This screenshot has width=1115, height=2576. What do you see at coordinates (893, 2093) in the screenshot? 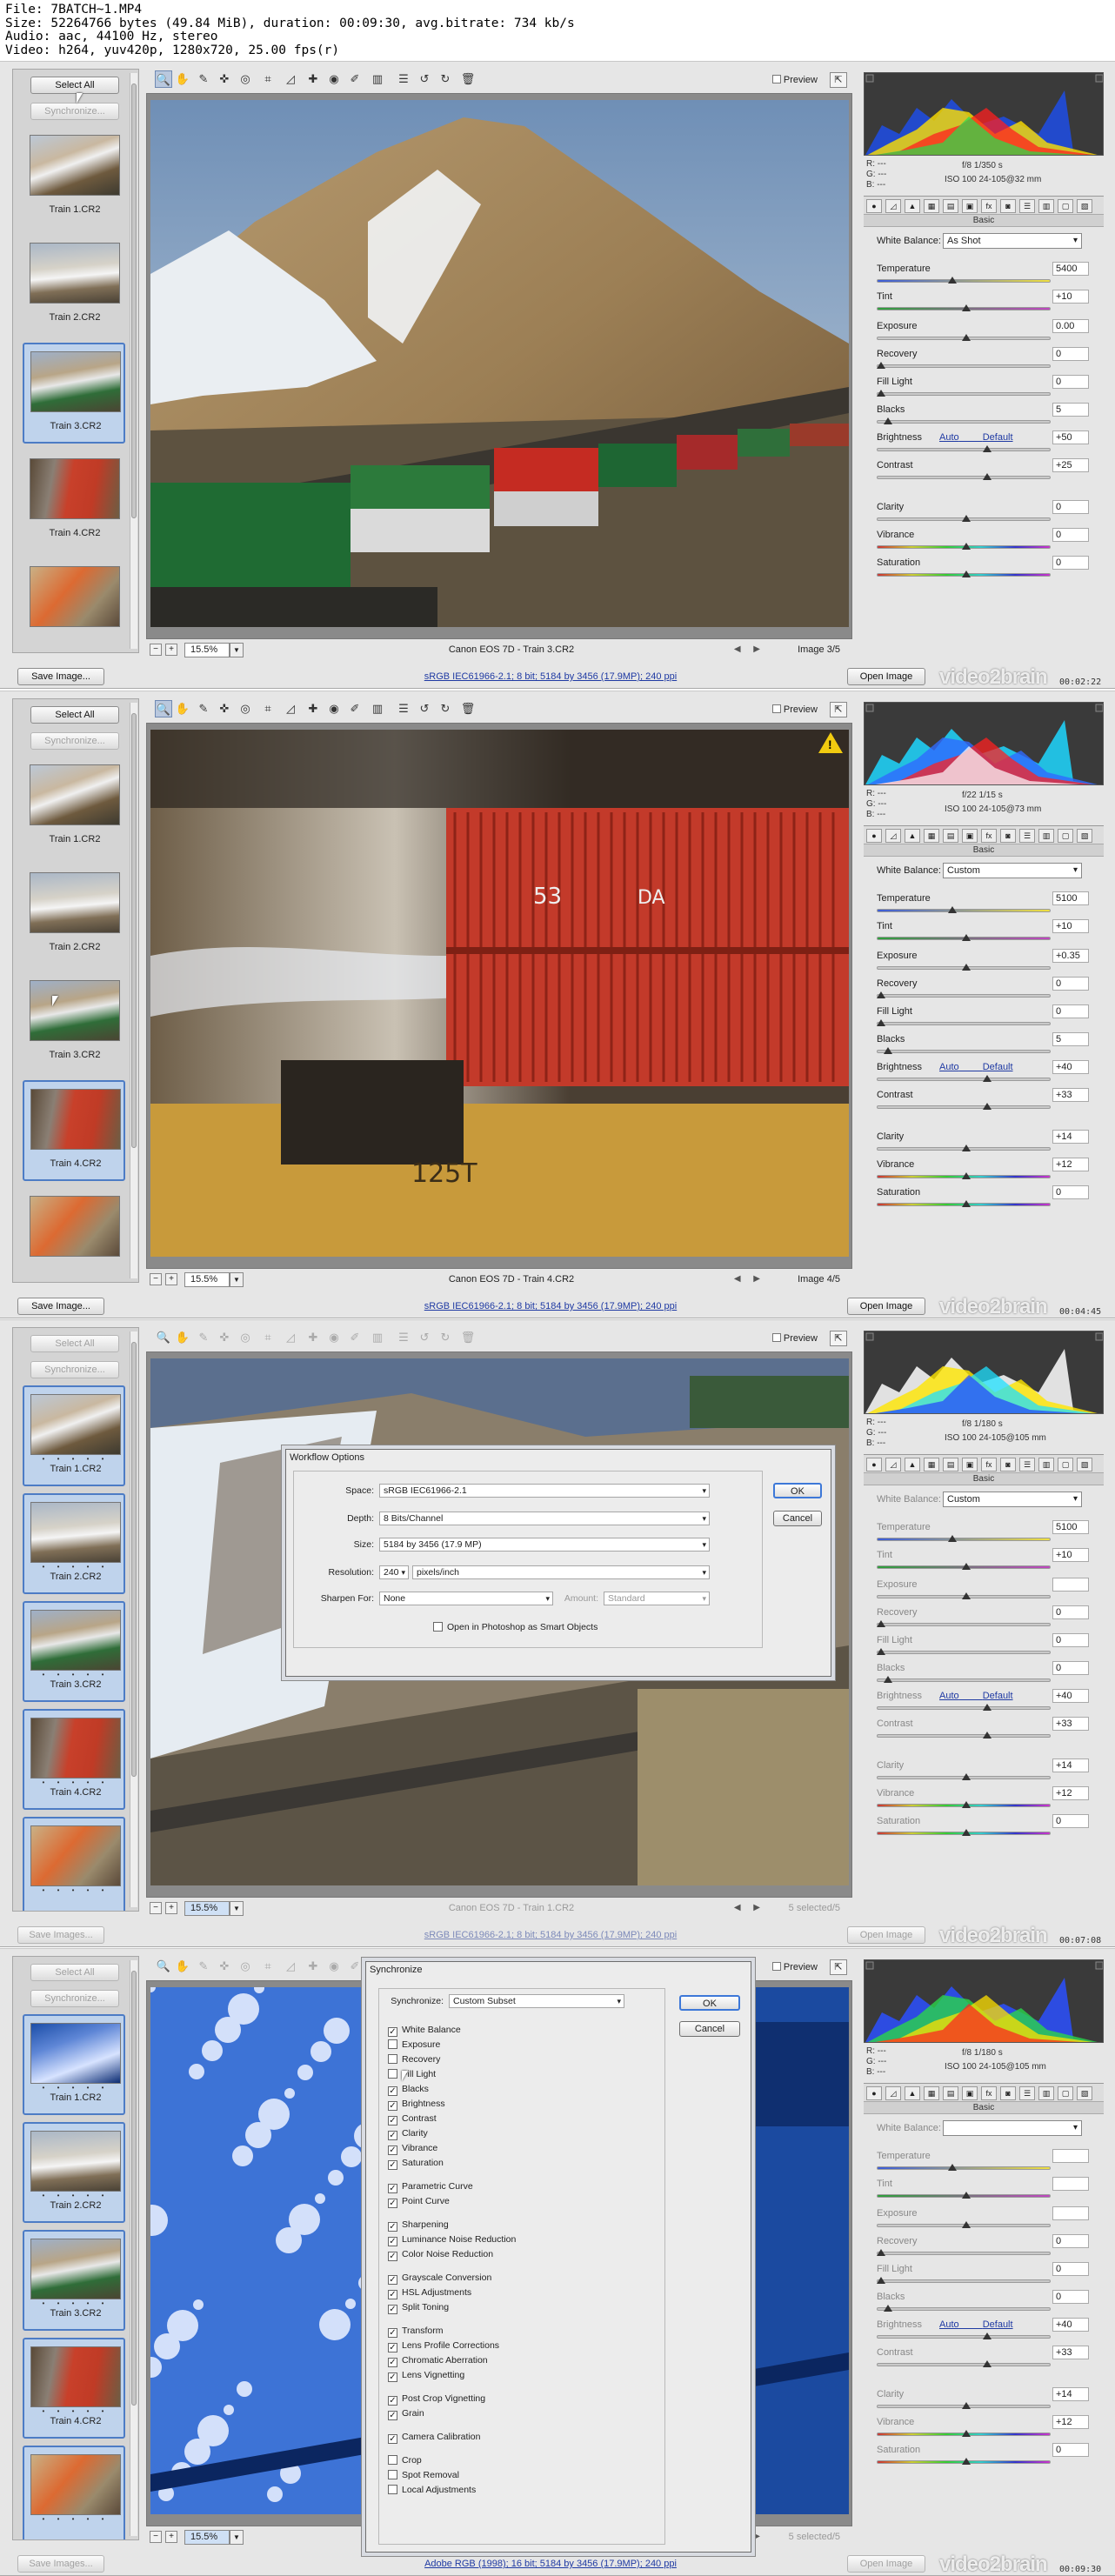
I see `tone-curve-tab-icon: ◿` at bounding box center [893, 2093].